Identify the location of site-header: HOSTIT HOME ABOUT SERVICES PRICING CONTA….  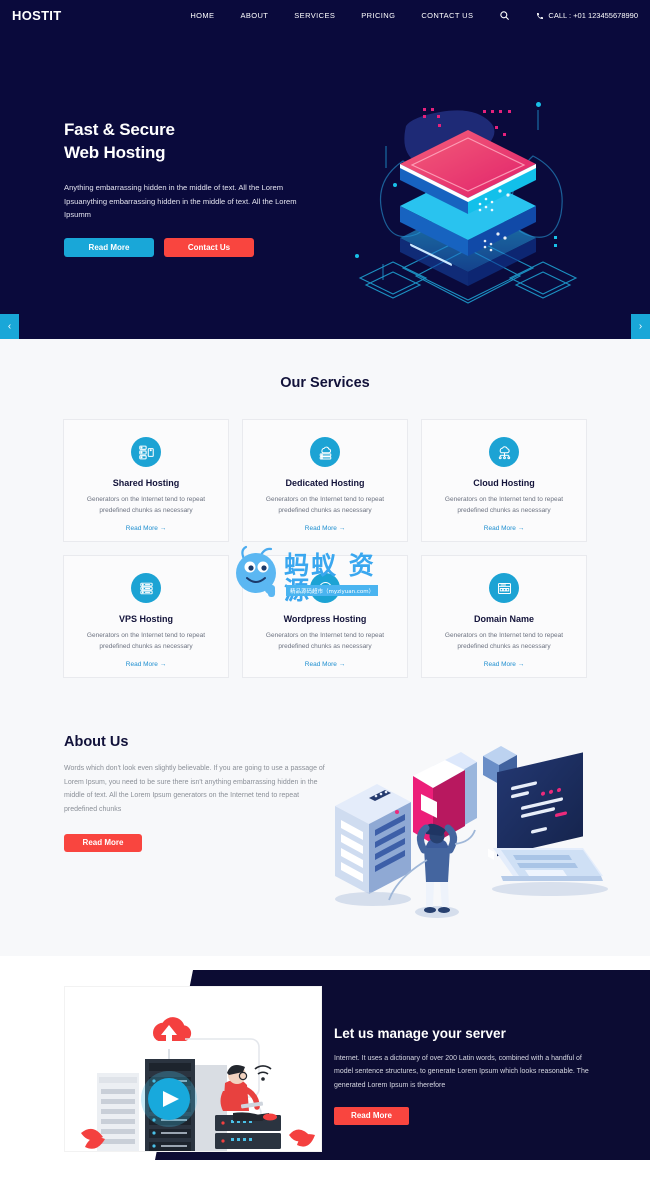
(325, 15).